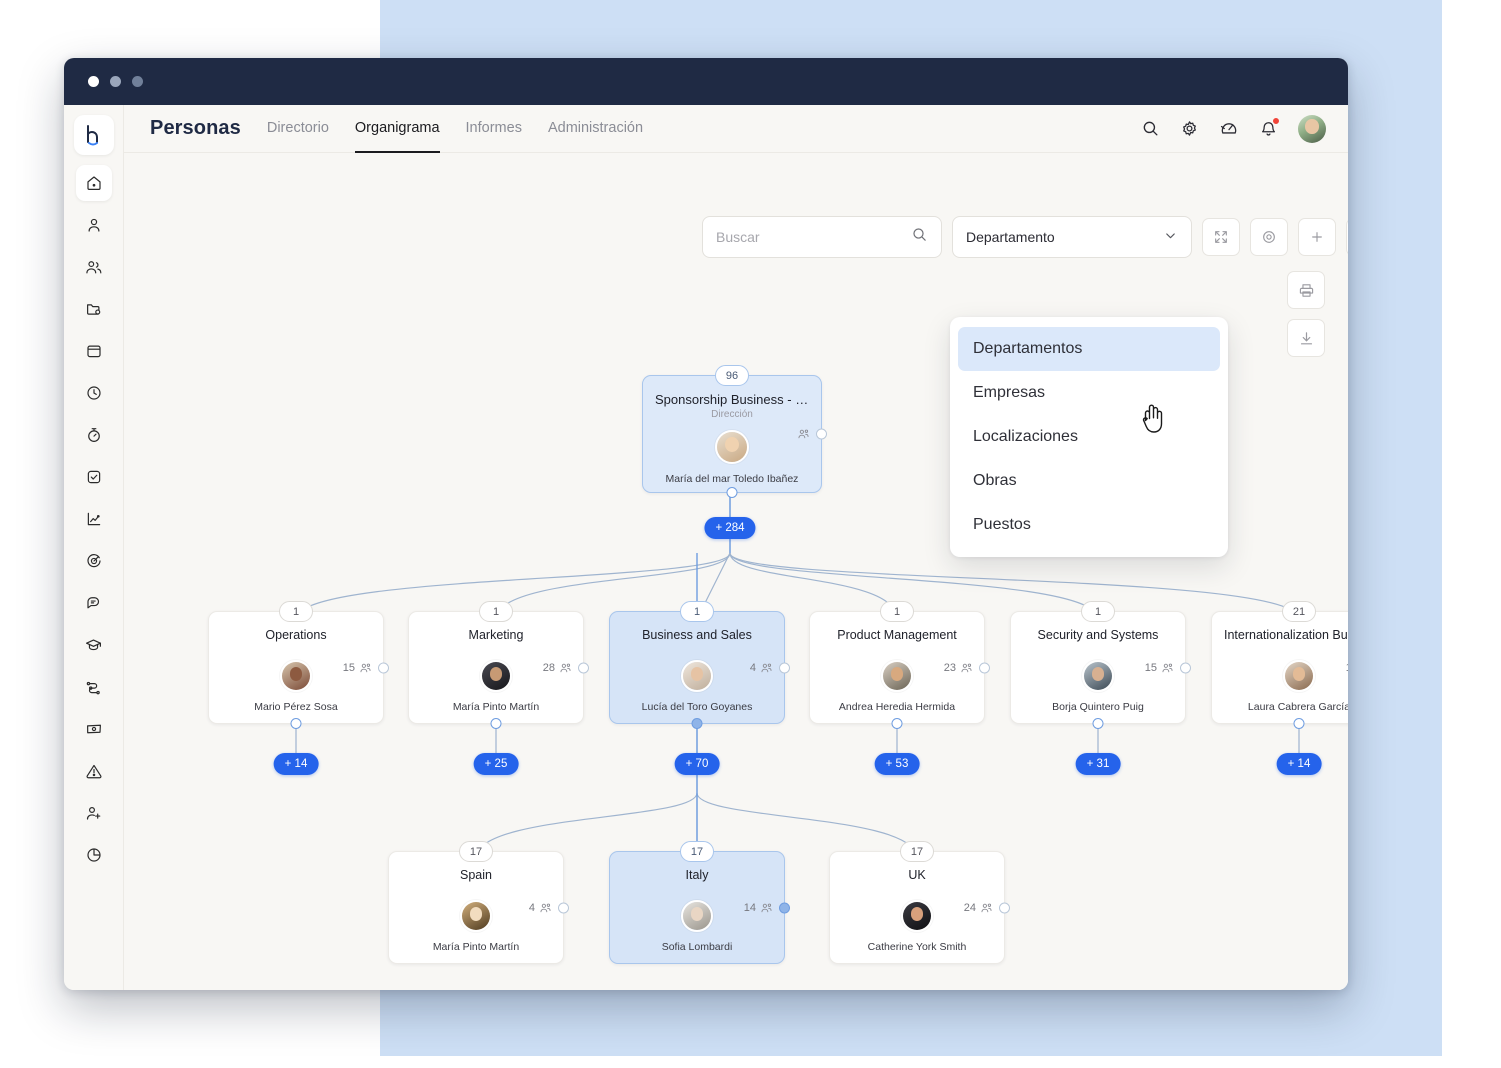 Image resolution: width=1501 pixels, height=1068 pixels. I want to click on tab-administracion: Administración, so click(595, 129).